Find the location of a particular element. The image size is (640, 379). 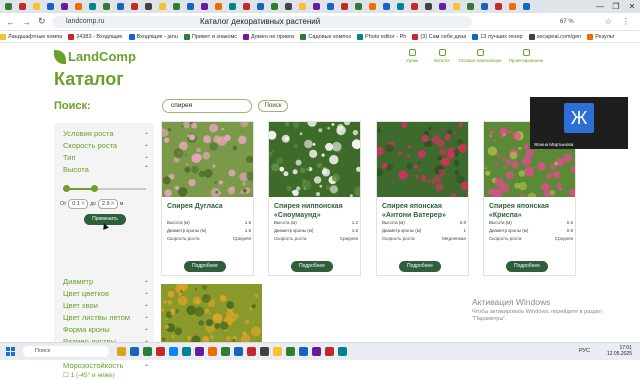

height-from-input: 0.1 ✕ is located at coordinates (78, 204).